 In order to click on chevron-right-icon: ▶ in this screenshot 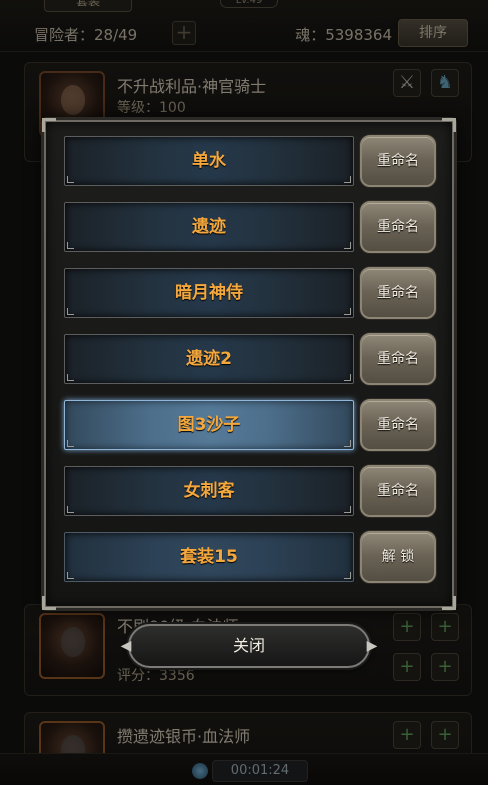, I will do `click(372, 646)`.